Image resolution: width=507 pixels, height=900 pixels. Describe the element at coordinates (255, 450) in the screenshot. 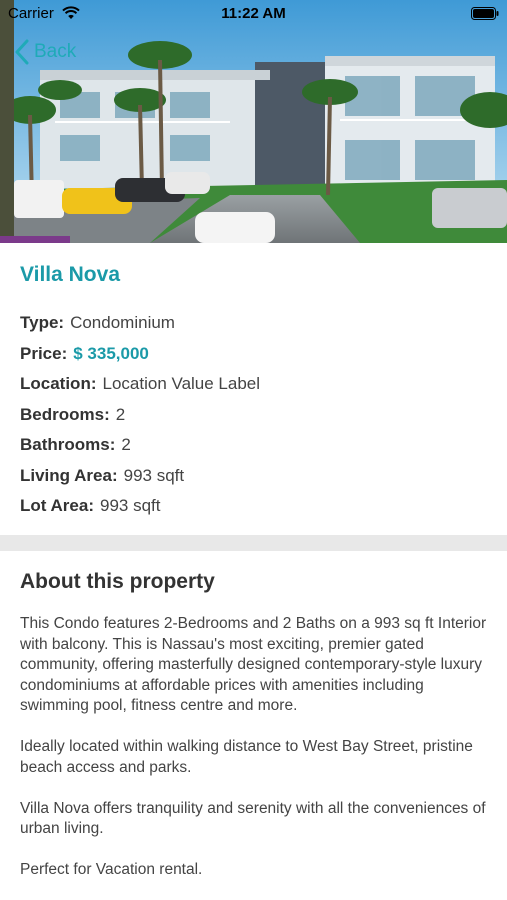

I see `info-row-bathrooms: Bathrooms: 2` at that location.